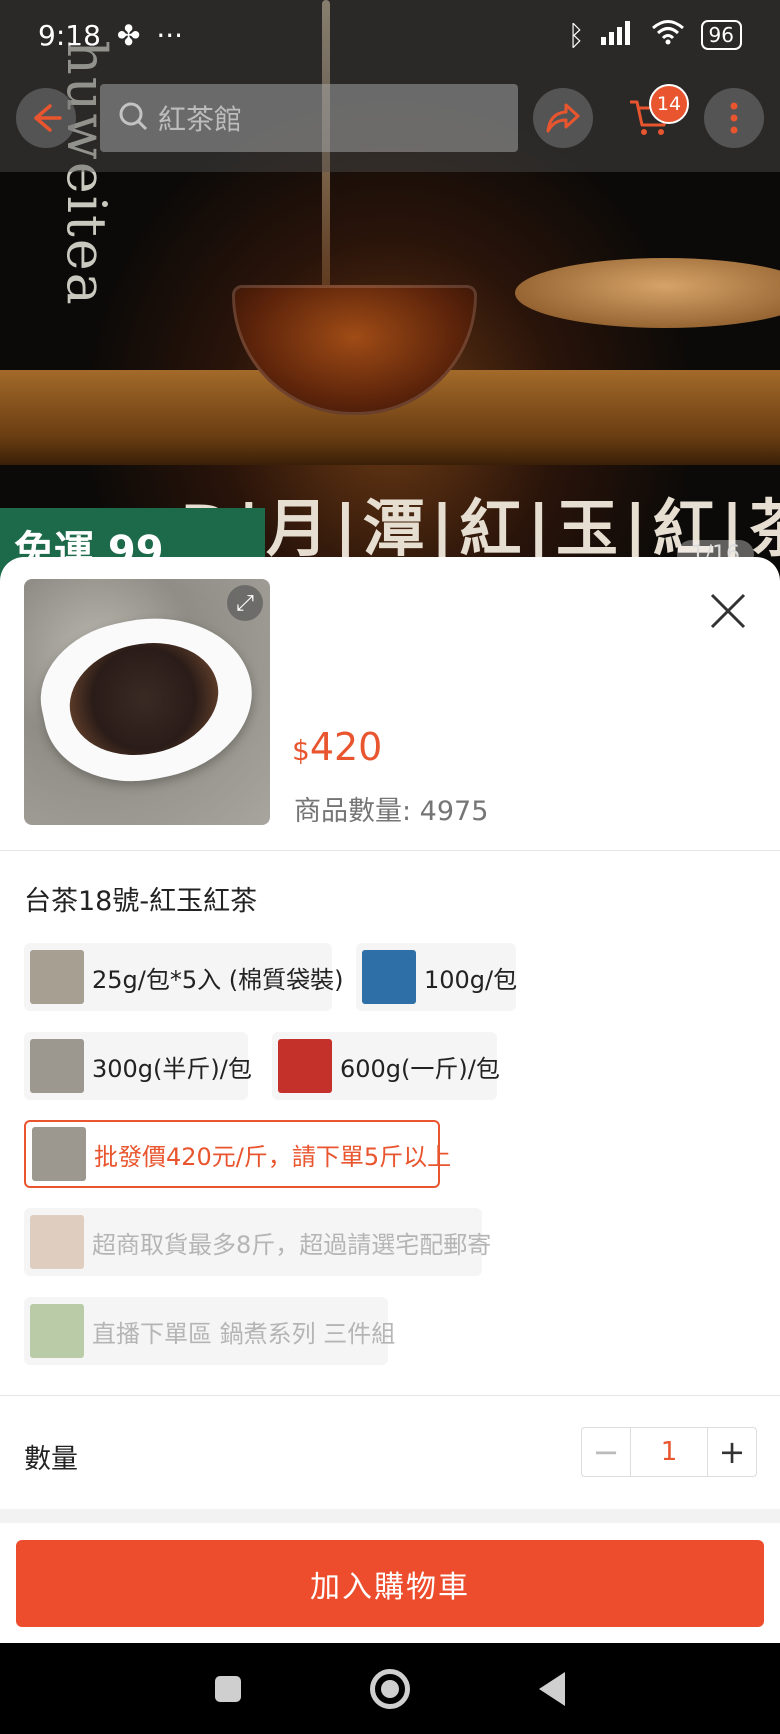  I want to click on back-icon, so click(552, 1688).